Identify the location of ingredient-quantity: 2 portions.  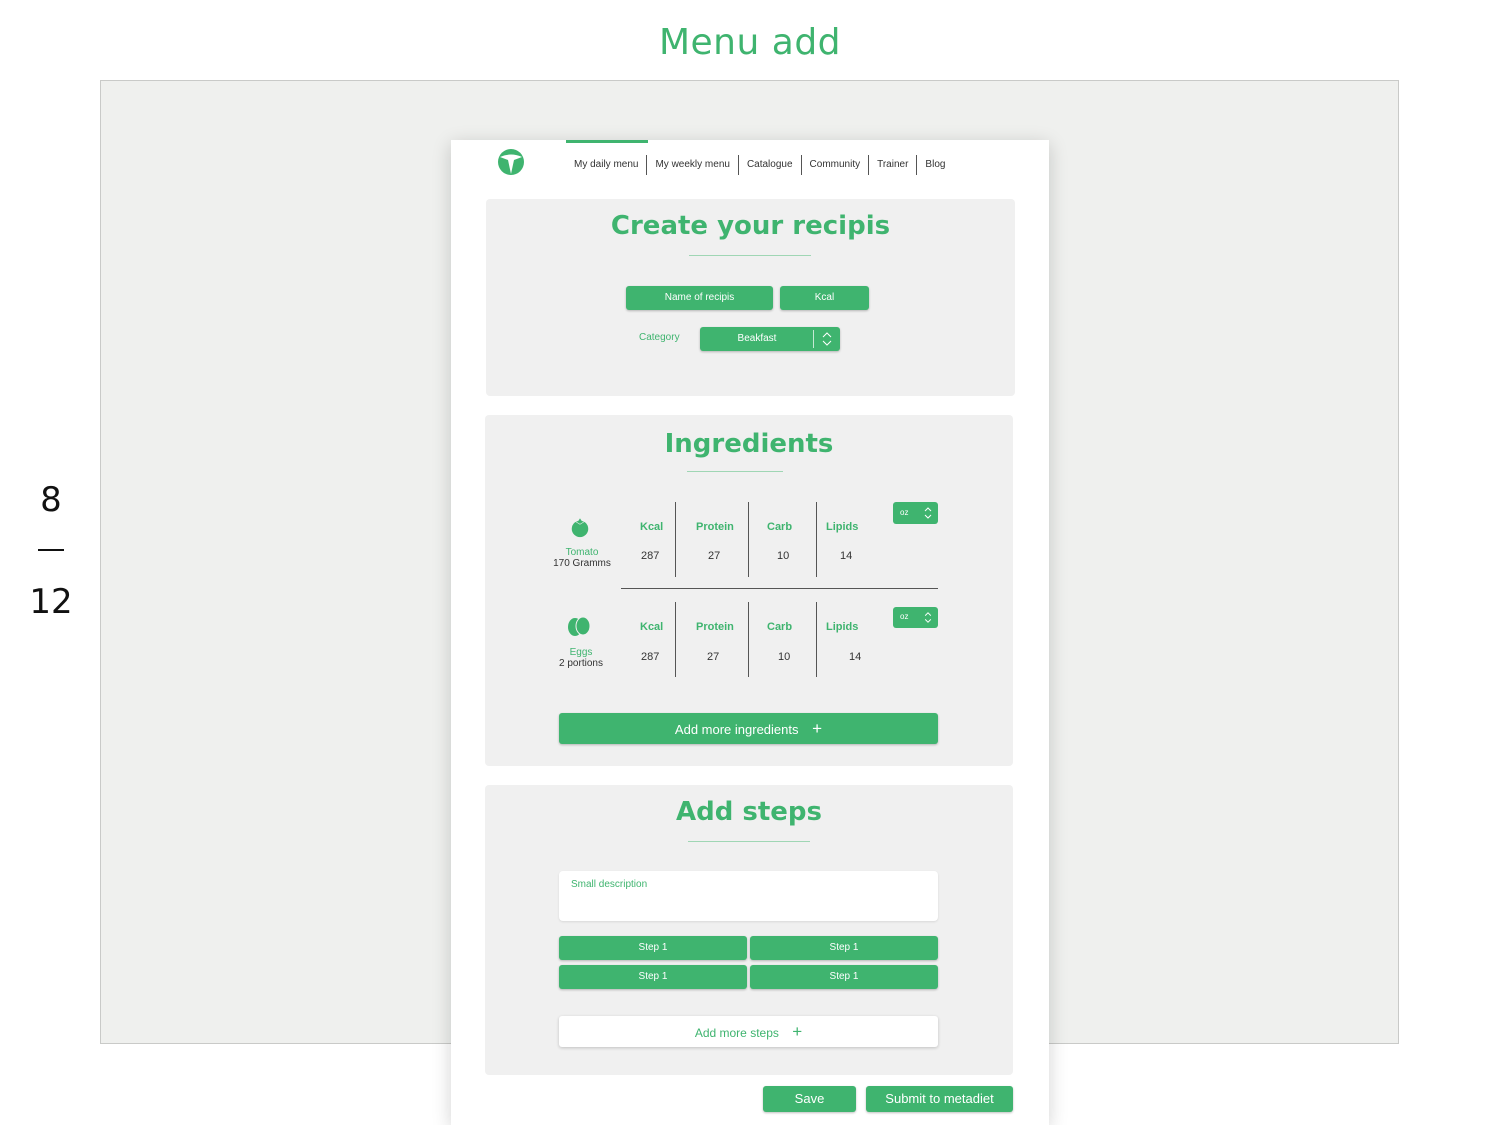
(581, 663).